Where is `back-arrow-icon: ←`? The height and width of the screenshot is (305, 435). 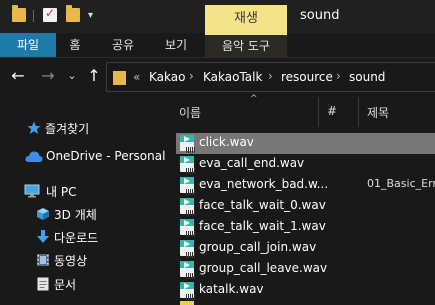 back-arrow-icon: ← is located at coordinates (18, 76).